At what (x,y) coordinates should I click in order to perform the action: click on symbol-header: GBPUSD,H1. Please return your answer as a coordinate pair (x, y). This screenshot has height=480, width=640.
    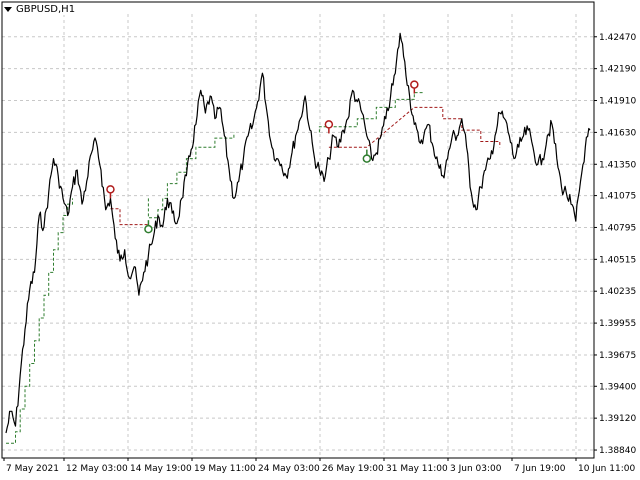
    Looking at the image, I should click on (40, 9).